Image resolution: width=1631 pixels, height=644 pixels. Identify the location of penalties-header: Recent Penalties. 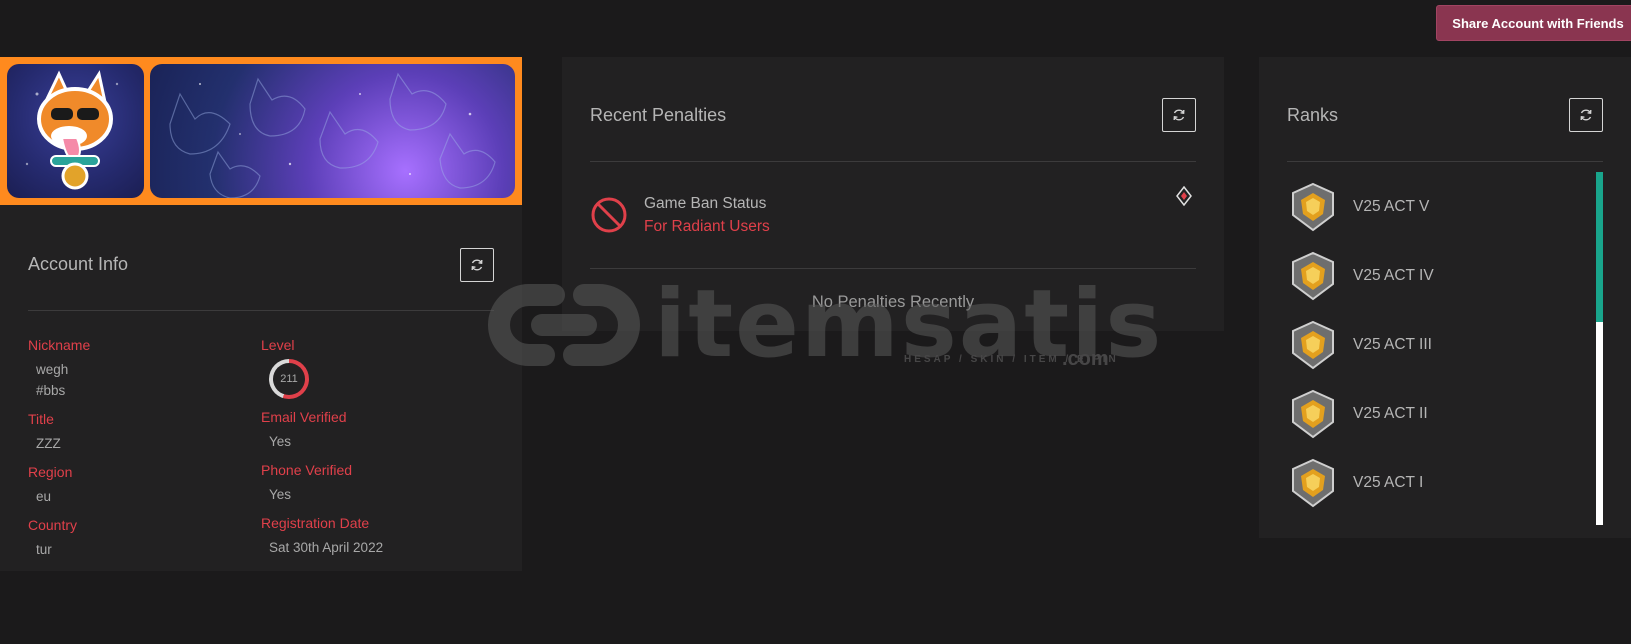
(893, 122).